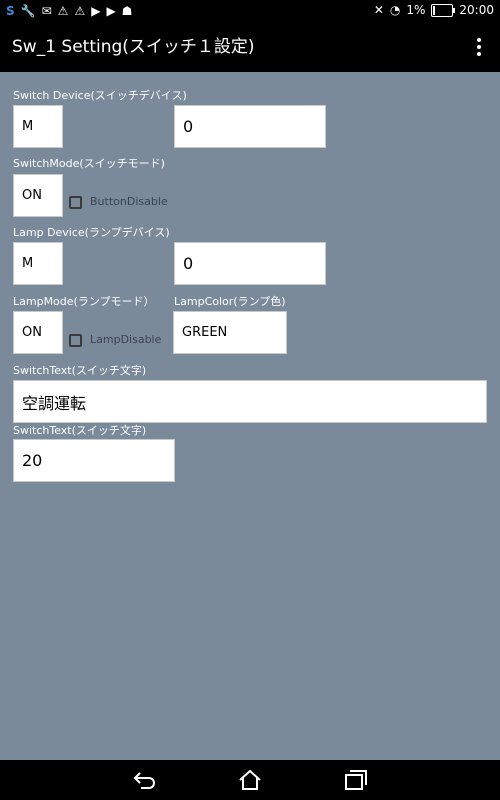 The image size is (500, 800). Describe the element at coordinates (100, 95) in the screenshot. I see `switch-device-label: Switch Device(スイッチデバイス)` at that location.